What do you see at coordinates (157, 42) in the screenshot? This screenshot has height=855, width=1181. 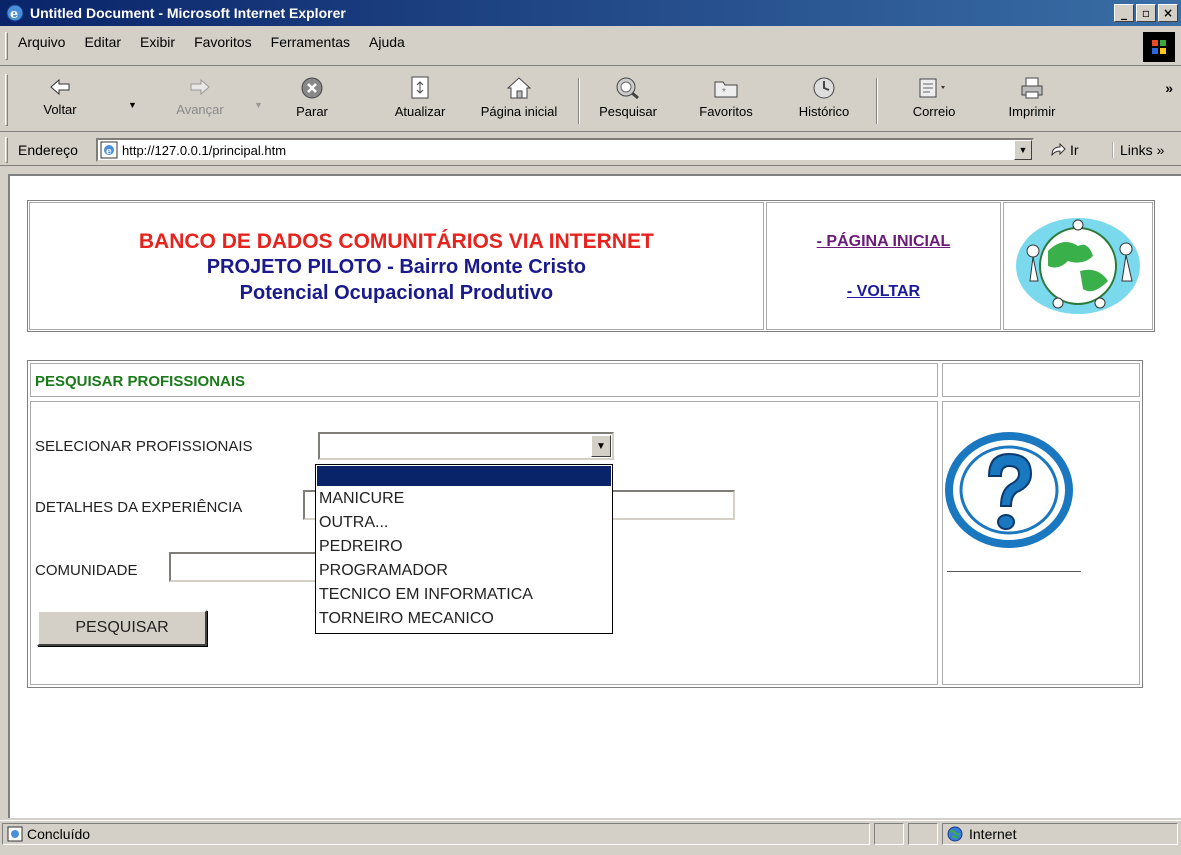 I see `menu-exibir: Exibir` at bounding box center [157, 42].